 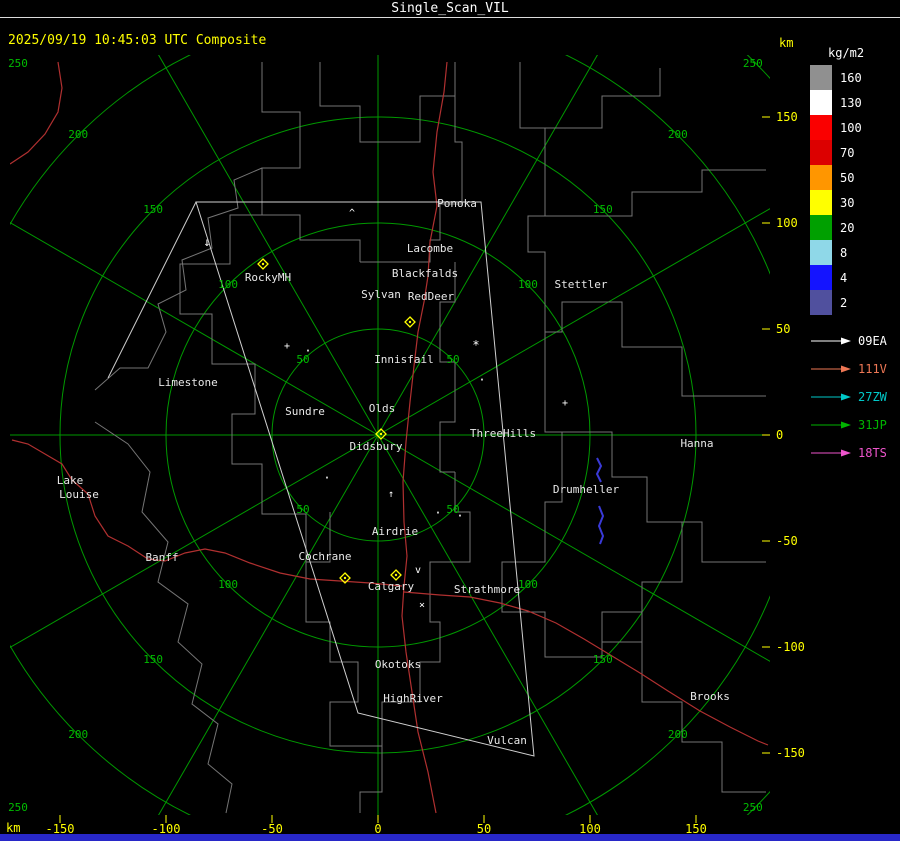 I want to click on colorbar-entry: 130, so click(x=855, y=102).